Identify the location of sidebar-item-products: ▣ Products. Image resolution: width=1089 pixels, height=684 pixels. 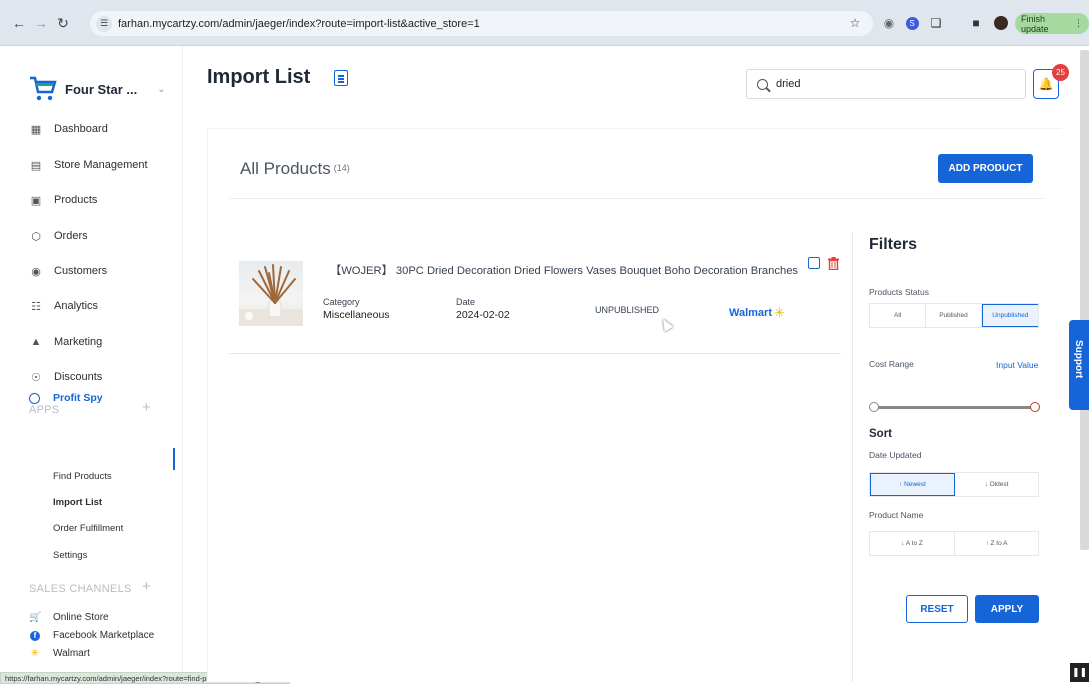
(63, 200).